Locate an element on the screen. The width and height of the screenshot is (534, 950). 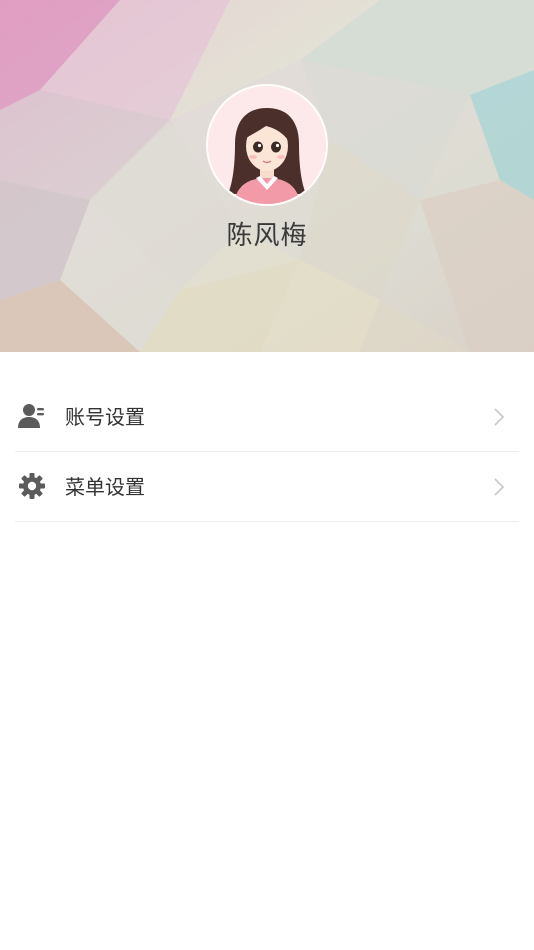
menu-item-label: 账号设置 is located at coordinates (105, 417).